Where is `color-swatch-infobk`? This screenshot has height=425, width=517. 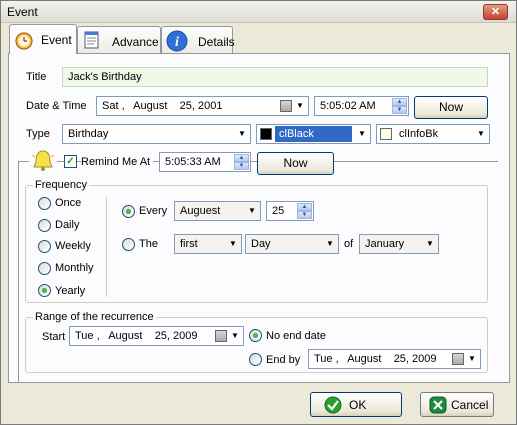
color-swatch-infobk is located at coordinates (386, 134).